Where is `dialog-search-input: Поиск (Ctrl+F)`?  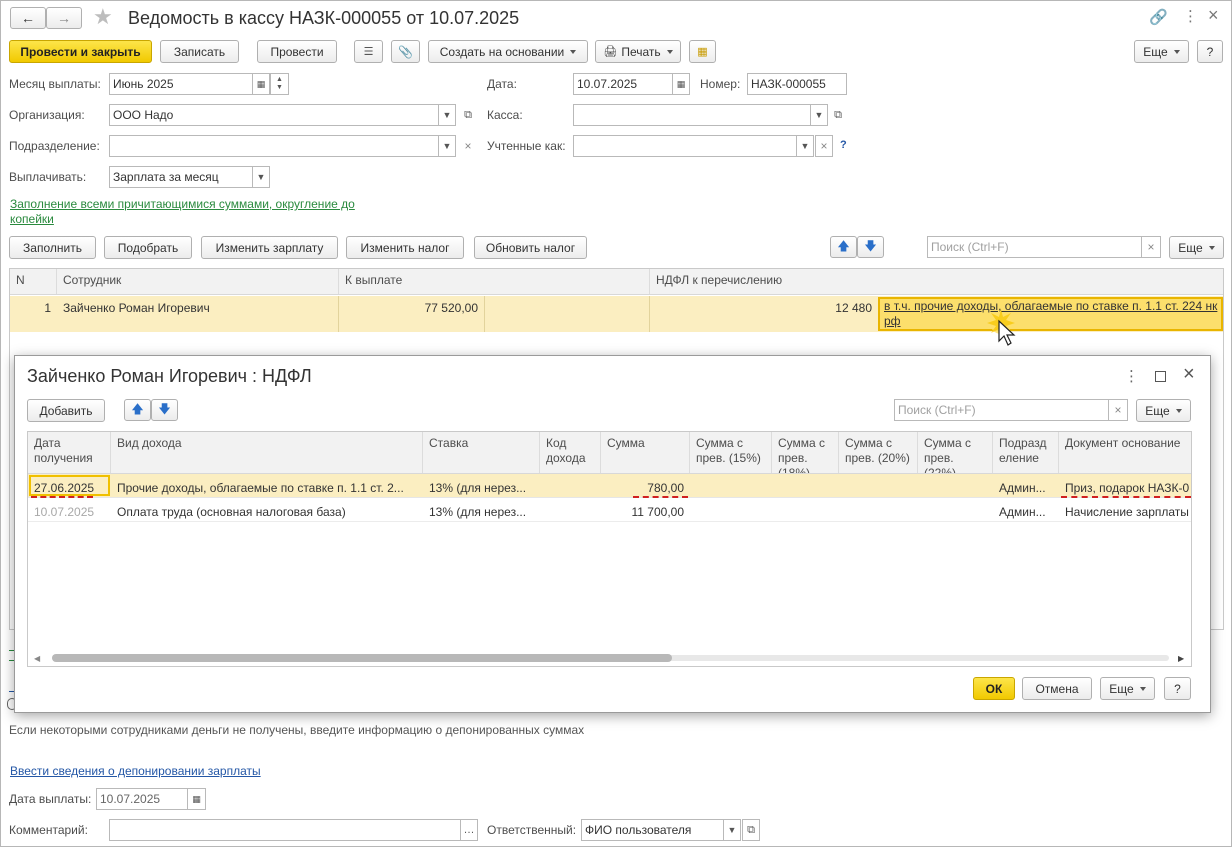
dialog-search-input: Поиск (Ctrl+F) is located at coordinates (1001, 410).